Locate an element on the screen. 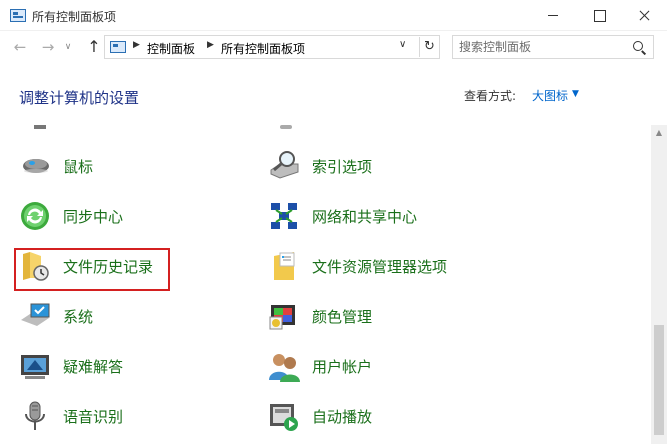 The width and height of the screenshot is (667, 444). view-by-label: 查看方式: is located at coordinates (490, 96).